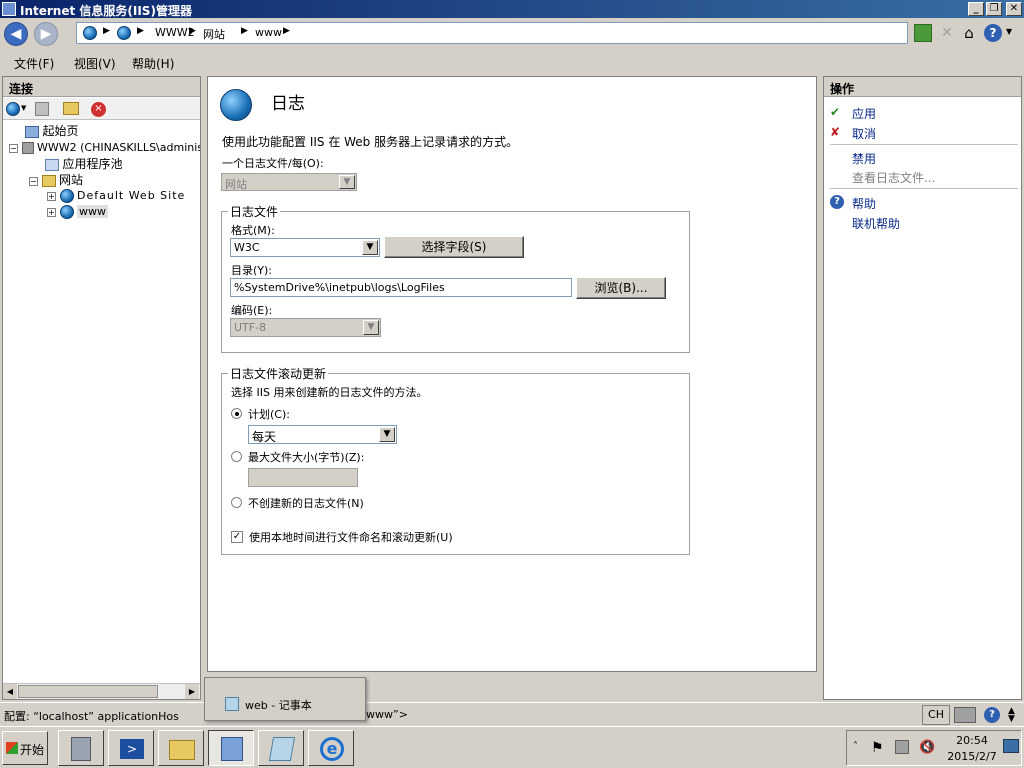 This screenshot has width=1024, height=768. Describe the element at coordinates (947, 33) in the screenshot. I see `stop-icon: ✕` at that location.